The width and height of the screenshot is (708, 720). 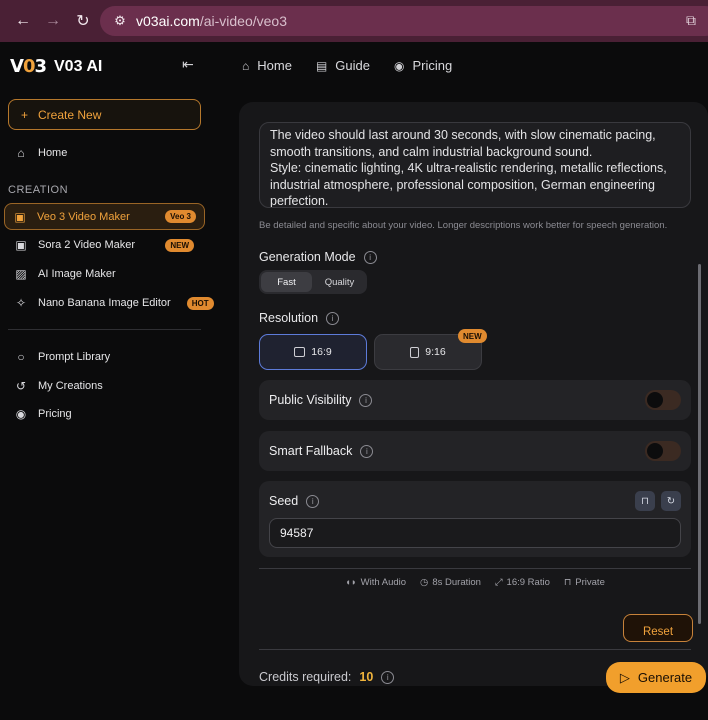 I want to click on new-badge: NEW, so click(x=179, y=245).